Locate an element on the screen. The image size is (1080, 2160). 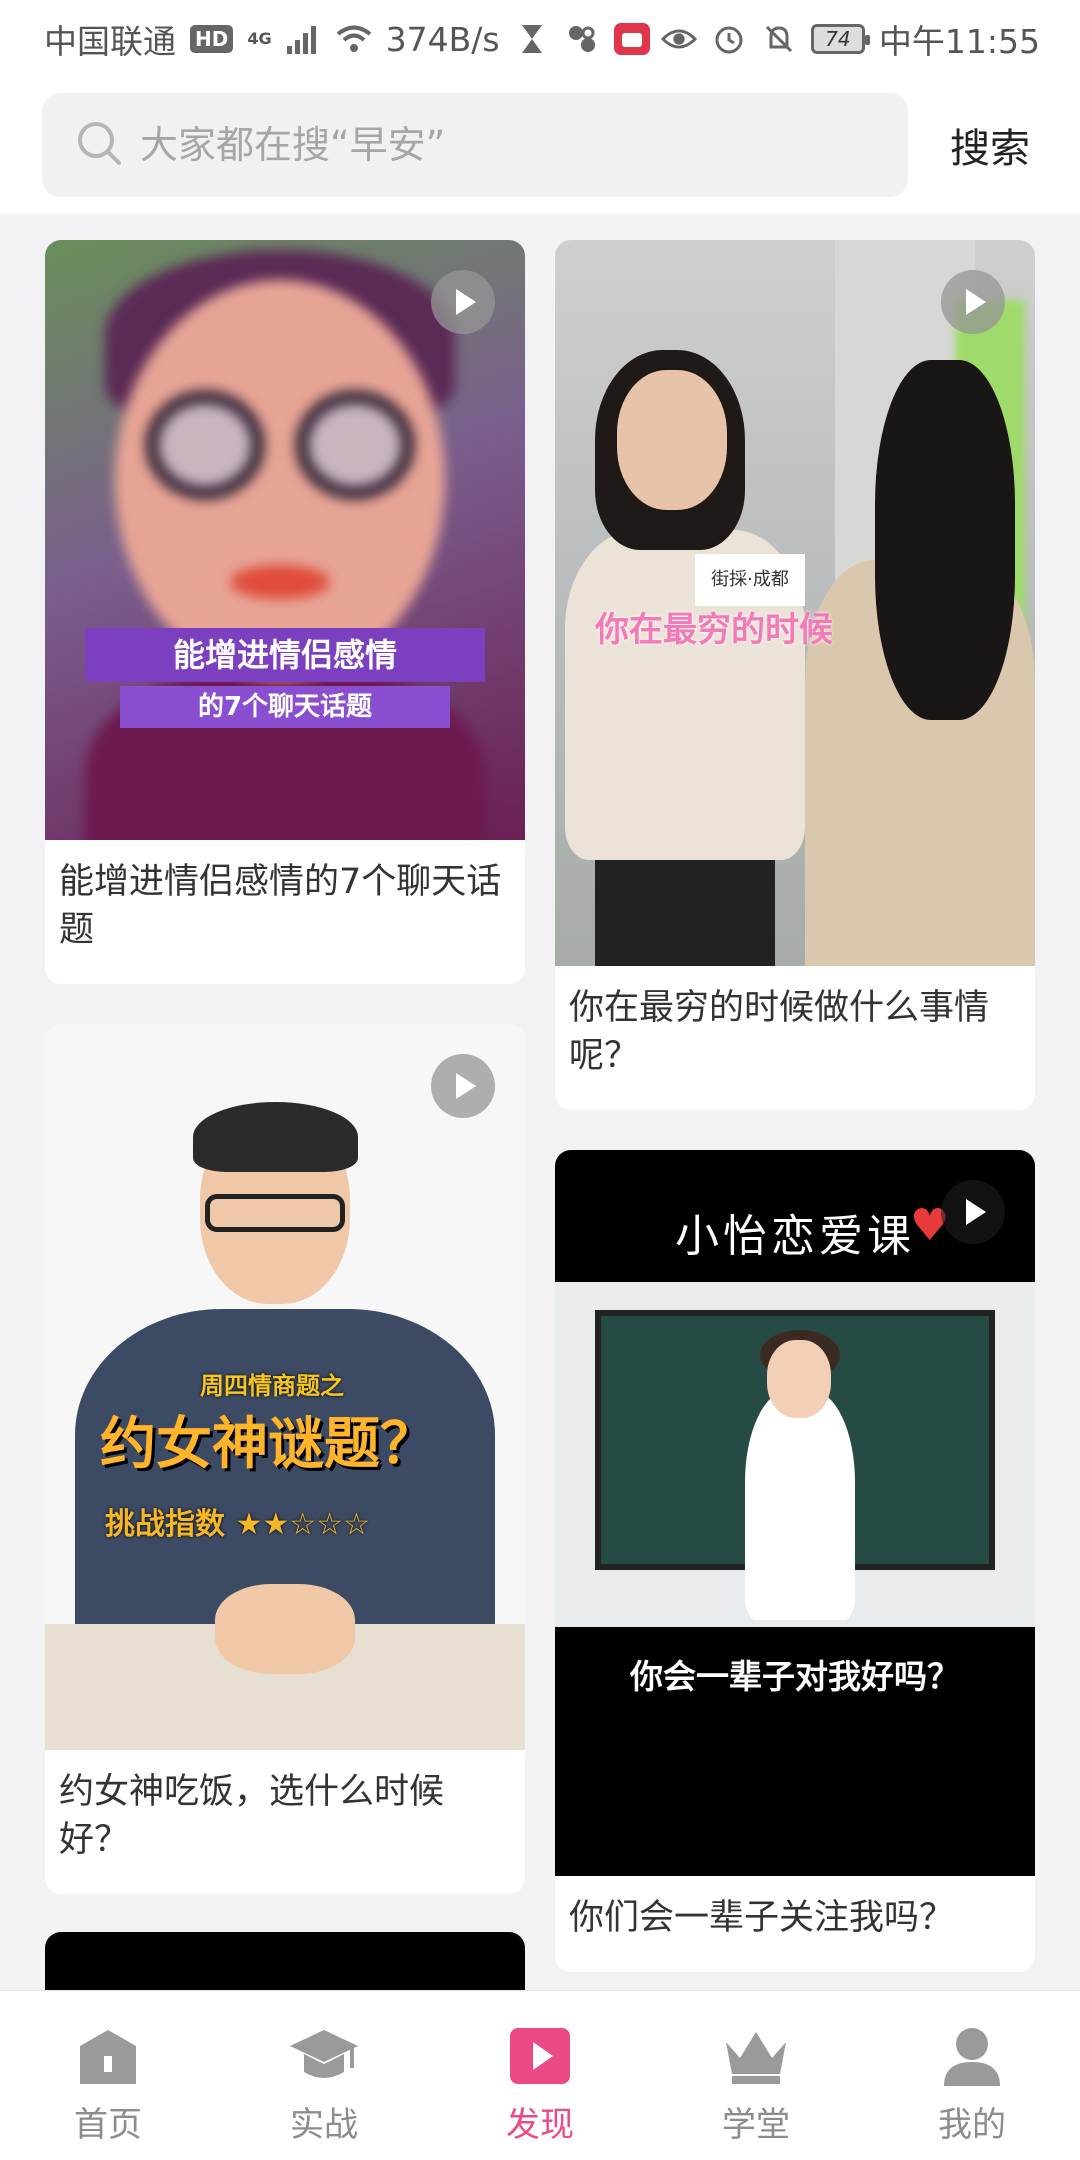
status-right: 74 中午11:55 is located at coordinates (850, 39).